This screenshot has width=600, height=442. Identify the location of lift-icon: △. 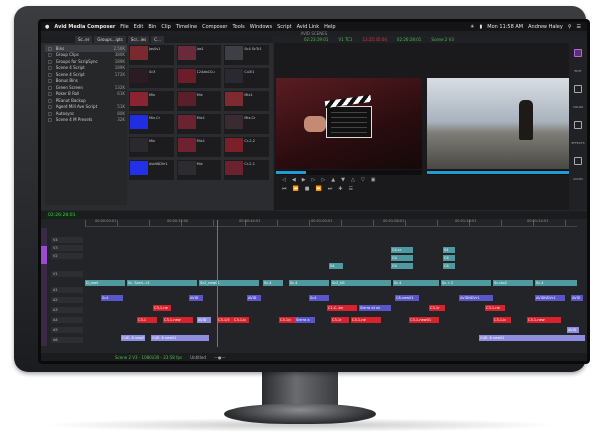
(353, 180).